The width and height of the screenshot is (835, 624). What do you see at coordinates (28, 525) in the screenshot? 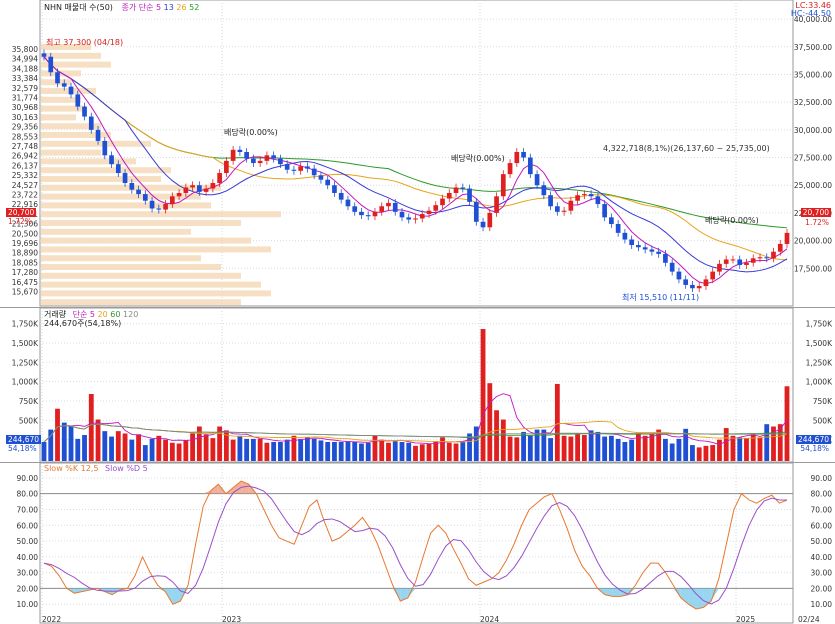
I see `stoch-tick-left: 60.00` at bounding box center [28, 525].